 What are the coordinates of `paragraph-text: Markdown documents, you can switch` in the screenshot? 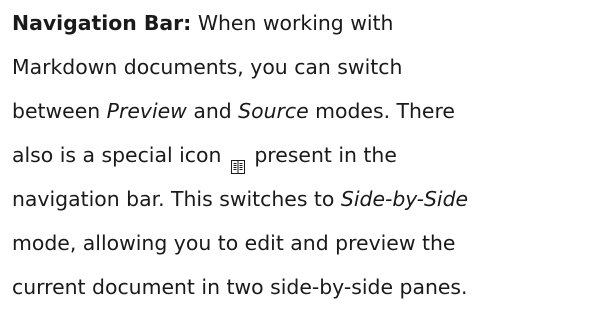 It's located at (207, 67).